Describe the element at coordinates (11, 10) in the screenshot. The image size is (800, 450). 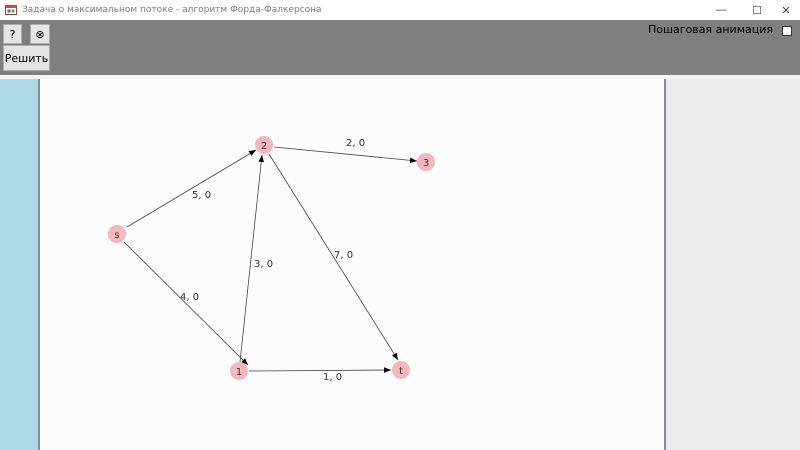
I see `app-icon` at that location.